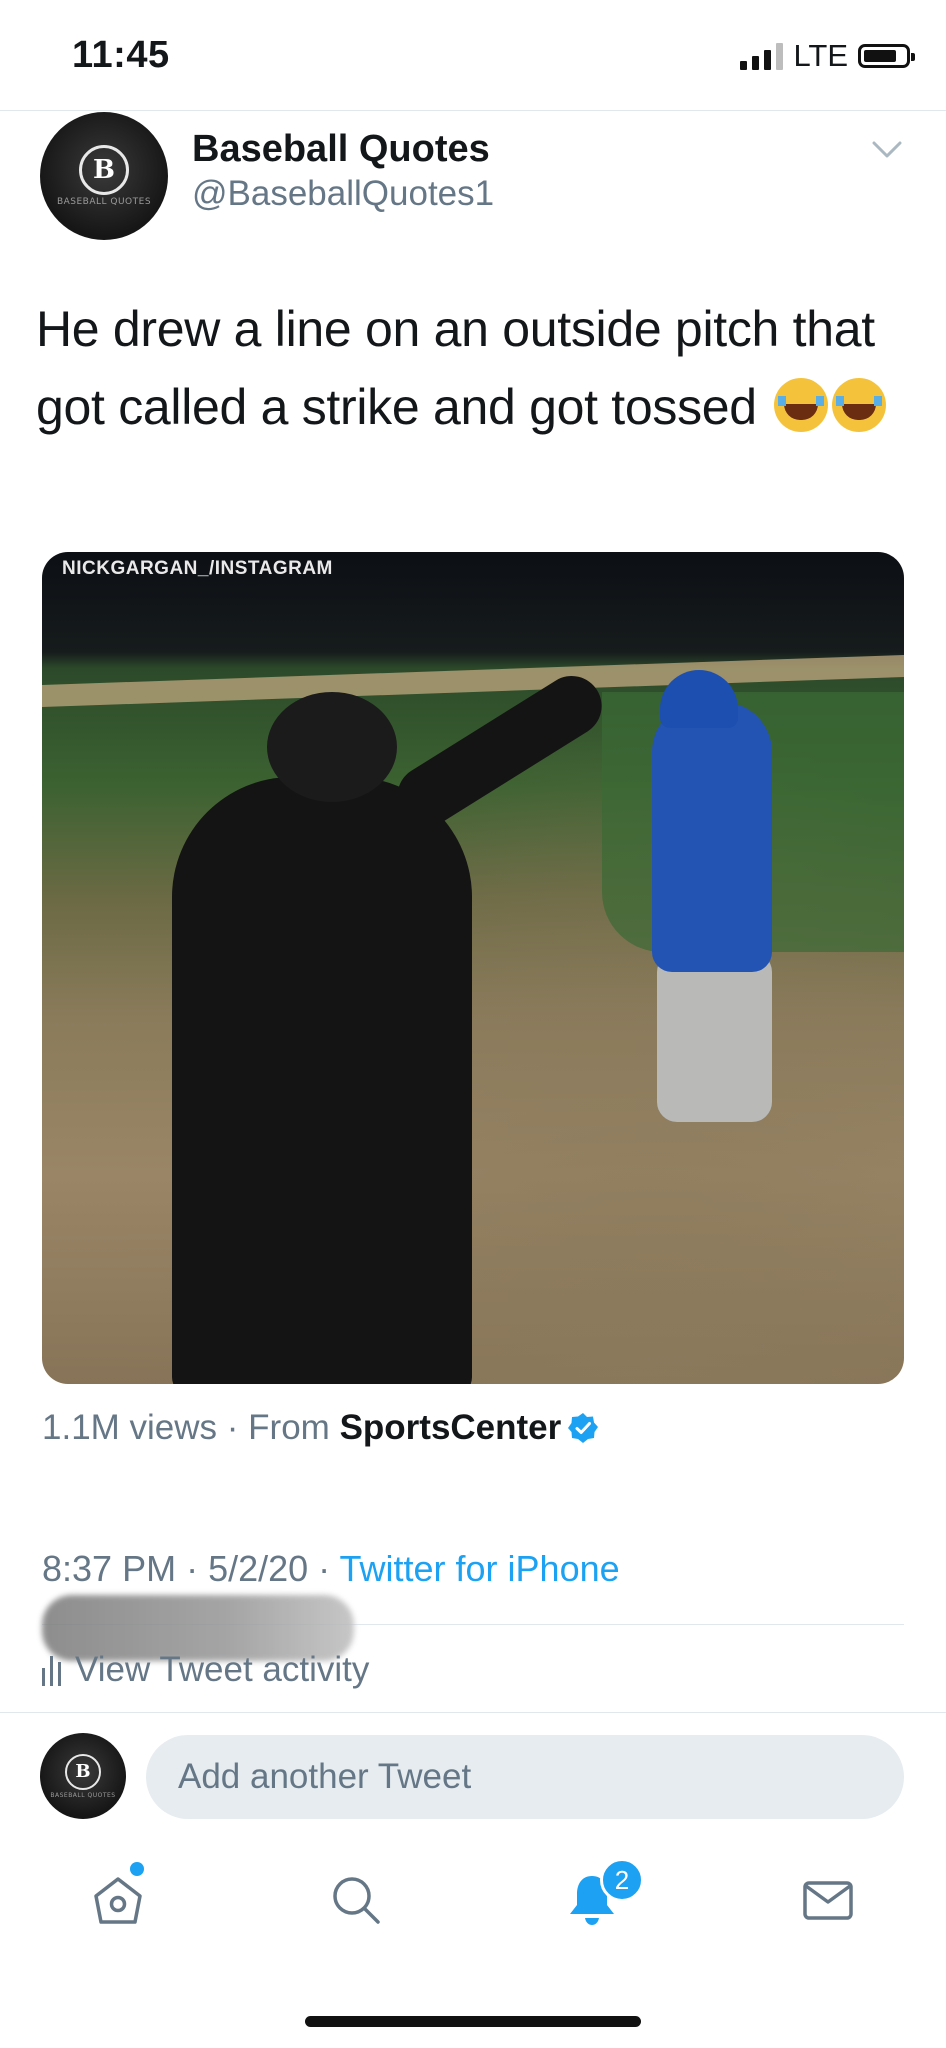 The image size is (946, 2048). Describe the element at coordinates (473, 1712) in the screenshot. I see `reply-divider` at that location.